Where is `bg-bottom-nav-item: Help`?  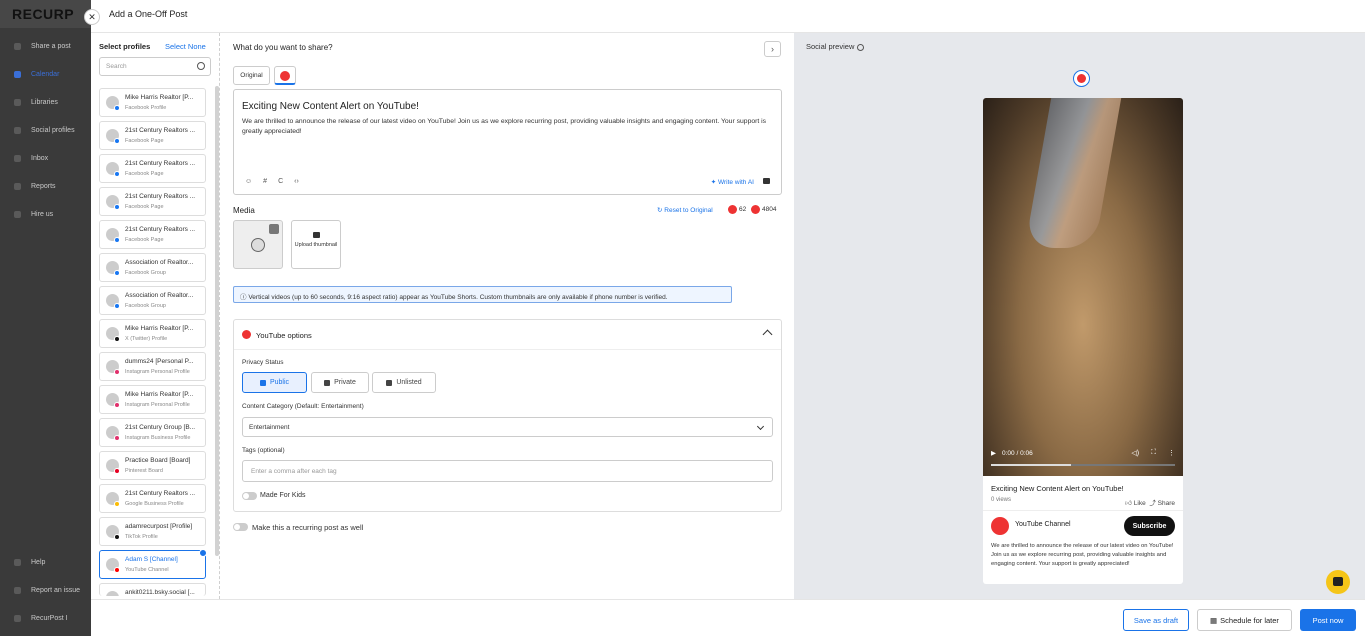
bg-bottom-nav-item: Help is located at coordinates (29, 562).